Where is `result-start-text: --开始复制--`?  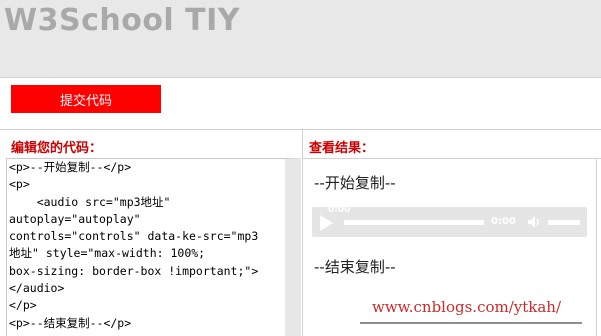 result-start-text: --开始复制-- is located at coordinates (355, 183).